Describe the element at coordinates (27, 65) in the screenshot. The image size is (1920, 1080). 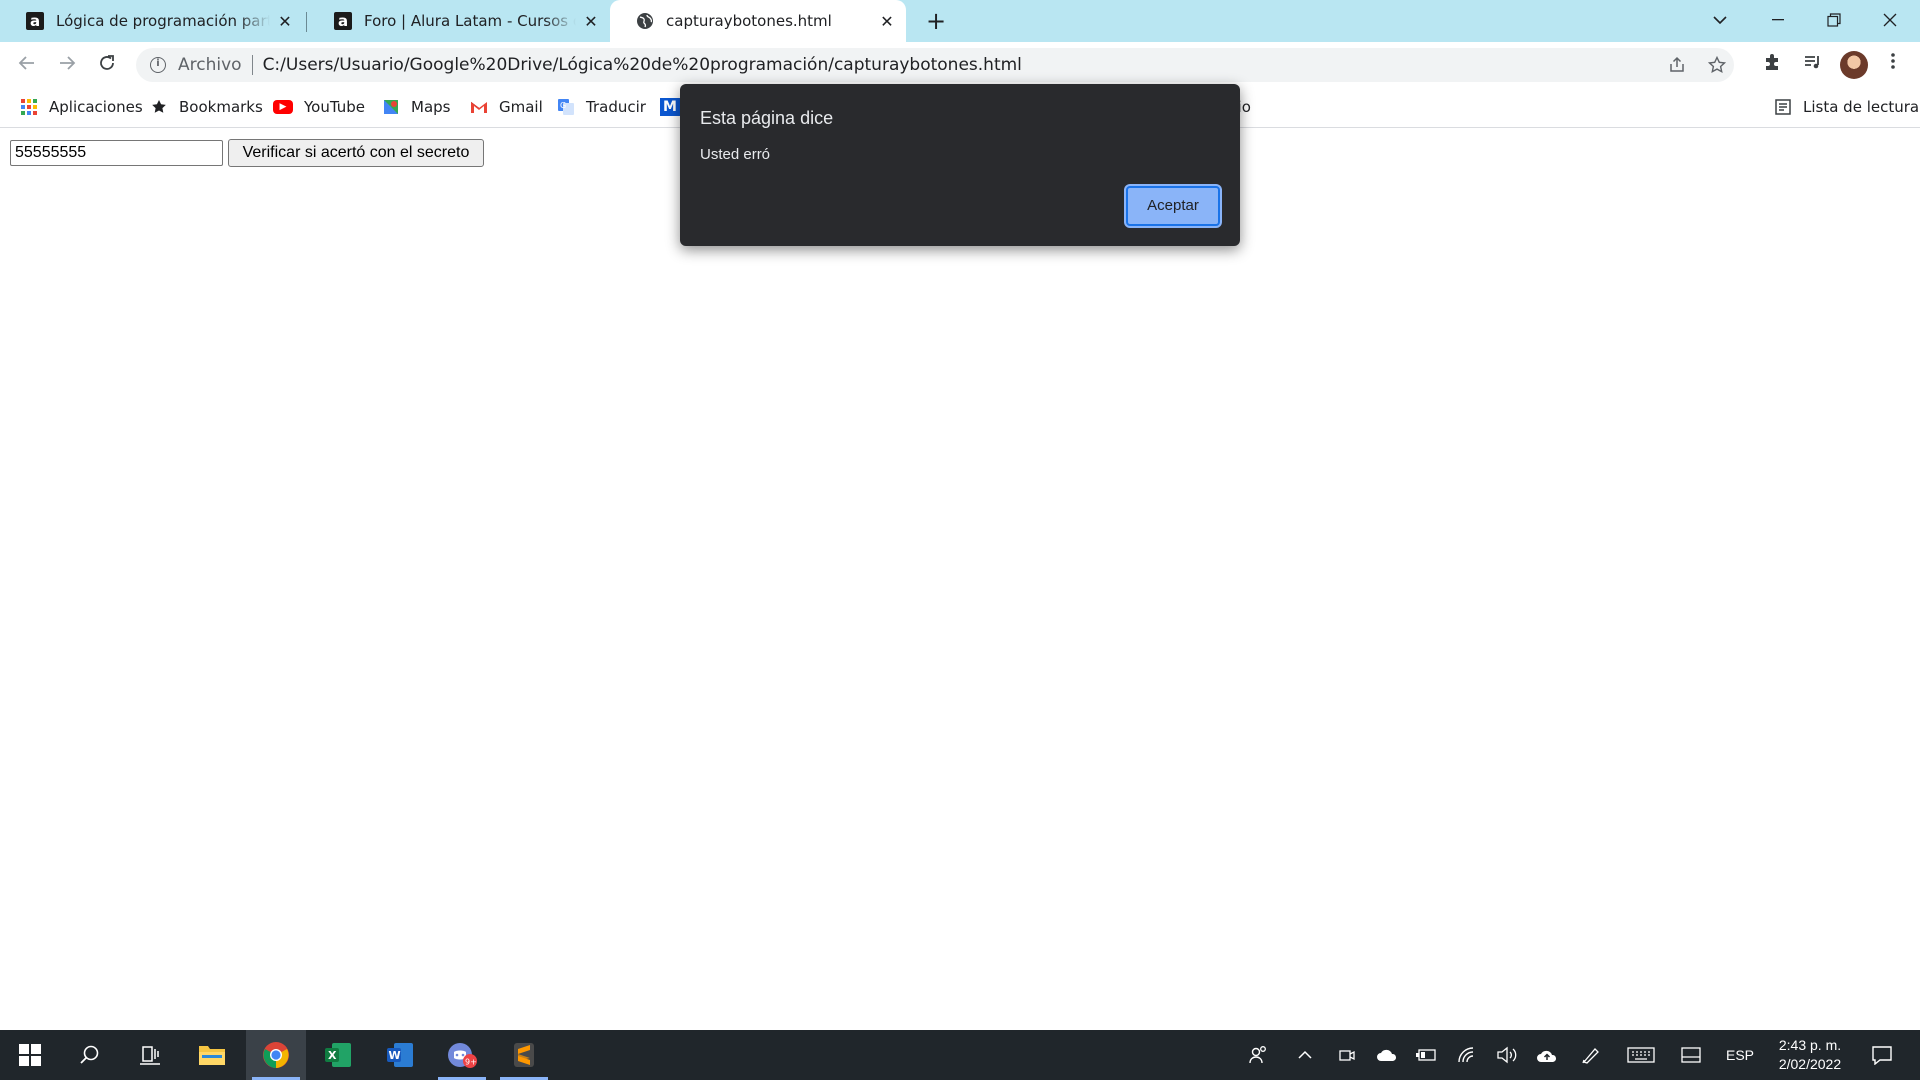
I see `back-button` at that location.